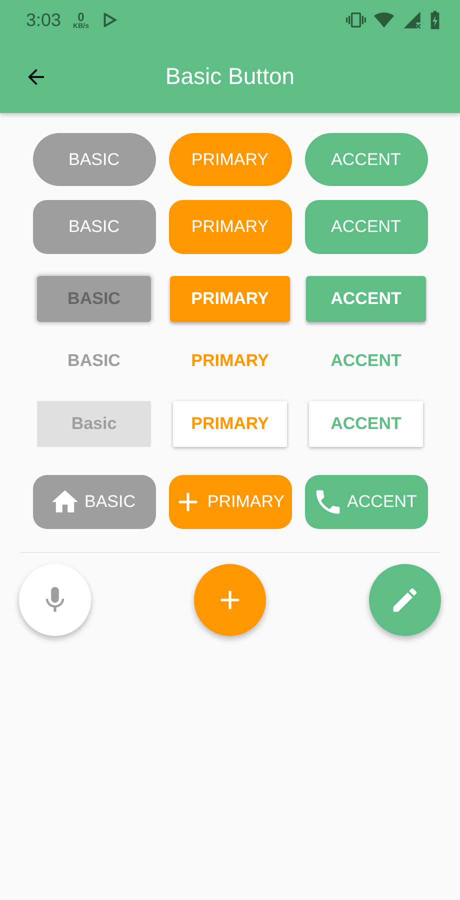 This screenshot has height=900, width=460. Describe the element at coordinates (356, 20) in the screenshot. I see `vibrate-icon` at that location.